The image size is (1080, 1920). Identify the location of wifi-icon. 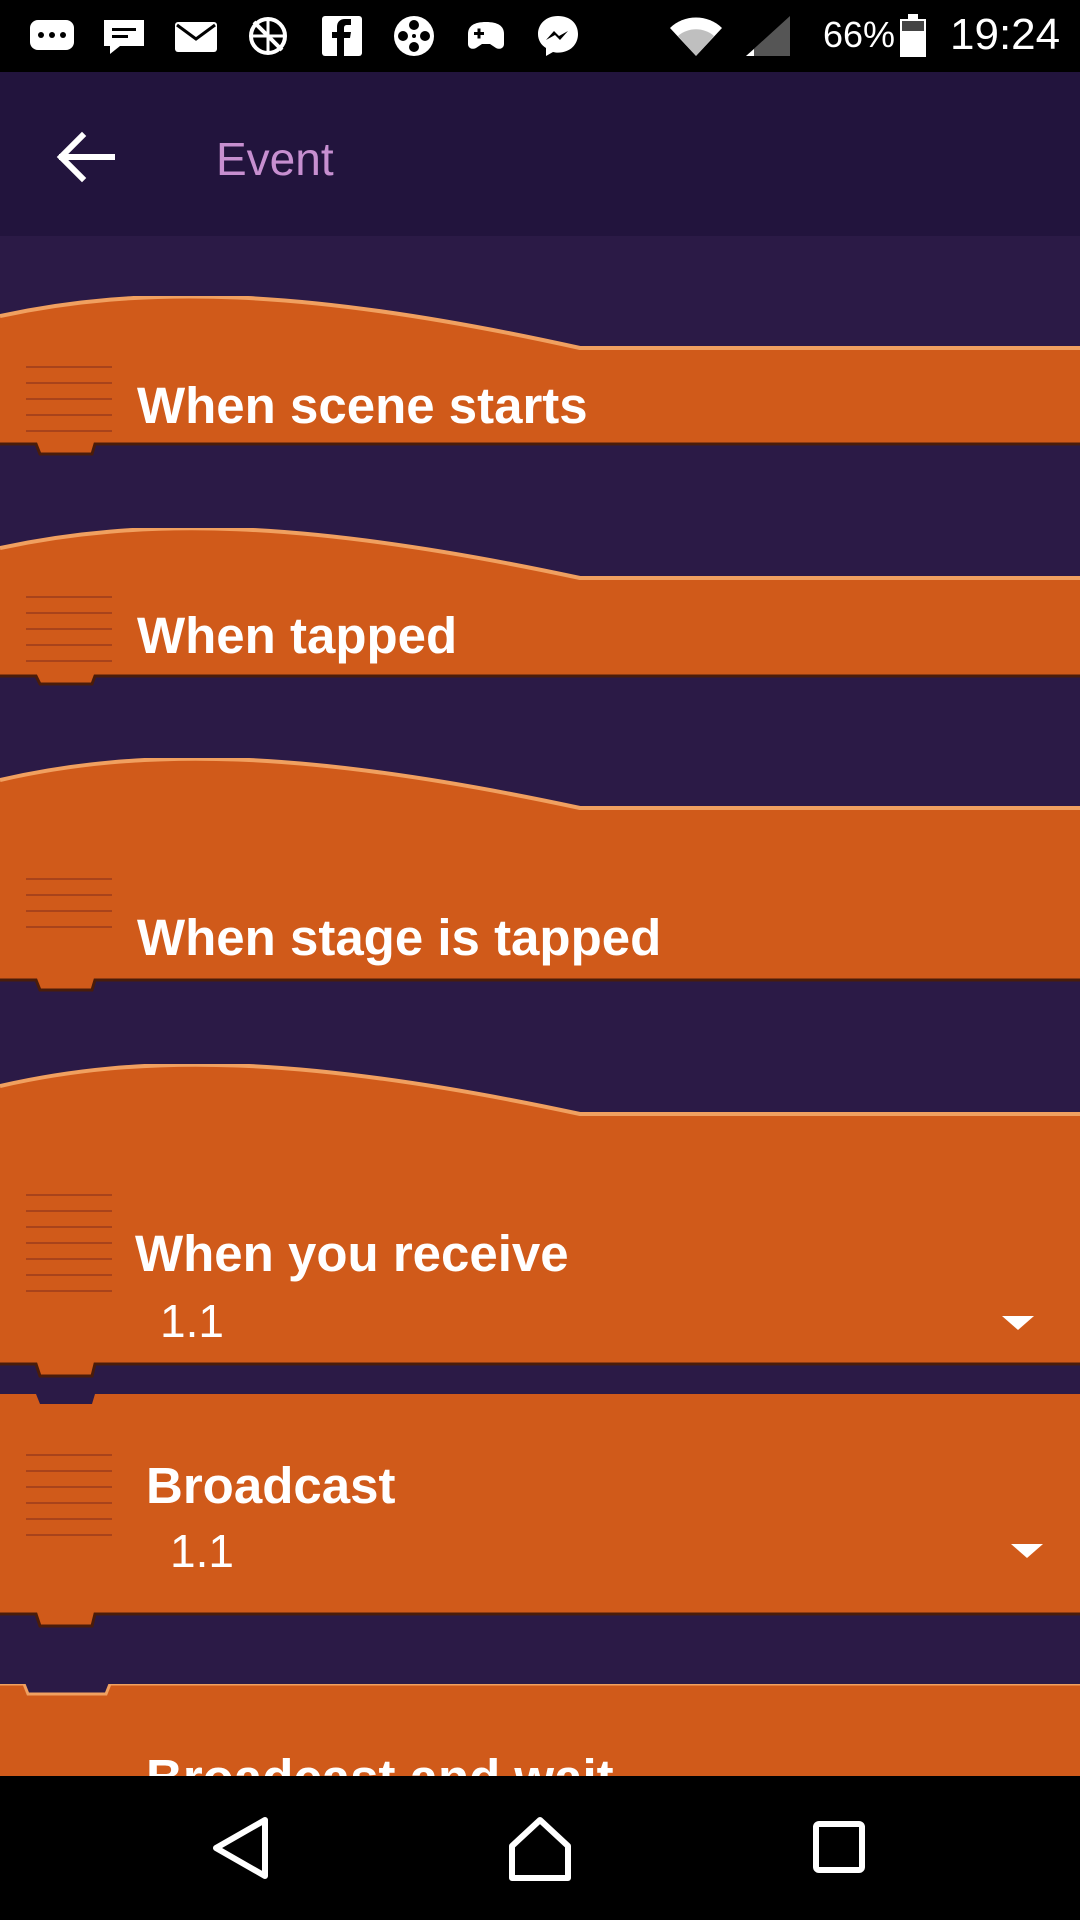
(696, 36).